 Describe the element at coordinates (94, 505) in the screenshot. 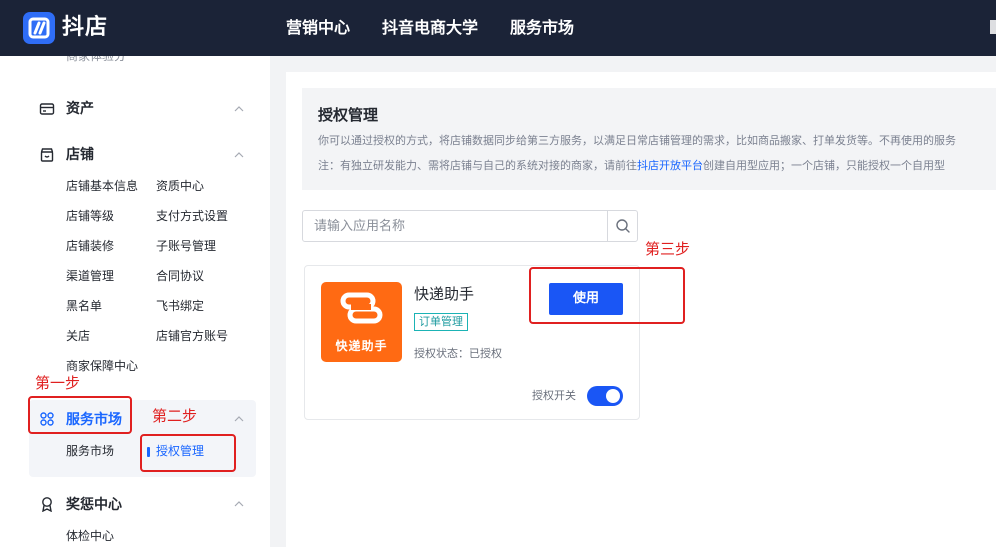

I see `sidebar-group-rewards-center: 奖惩中心` at that location.